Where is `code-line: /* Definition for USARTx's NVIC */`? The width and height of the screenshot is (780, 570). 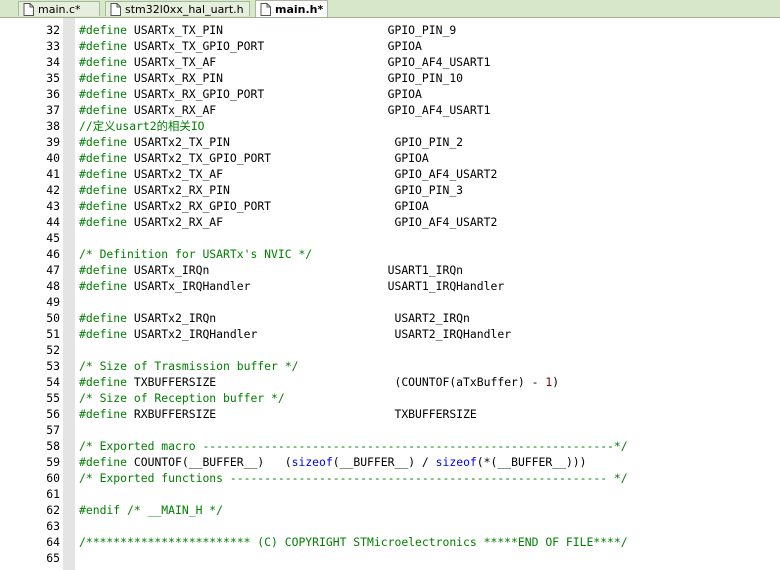
code-line: /* Definition for USARTx's NVIC */ is located at coordinates (195, 254).